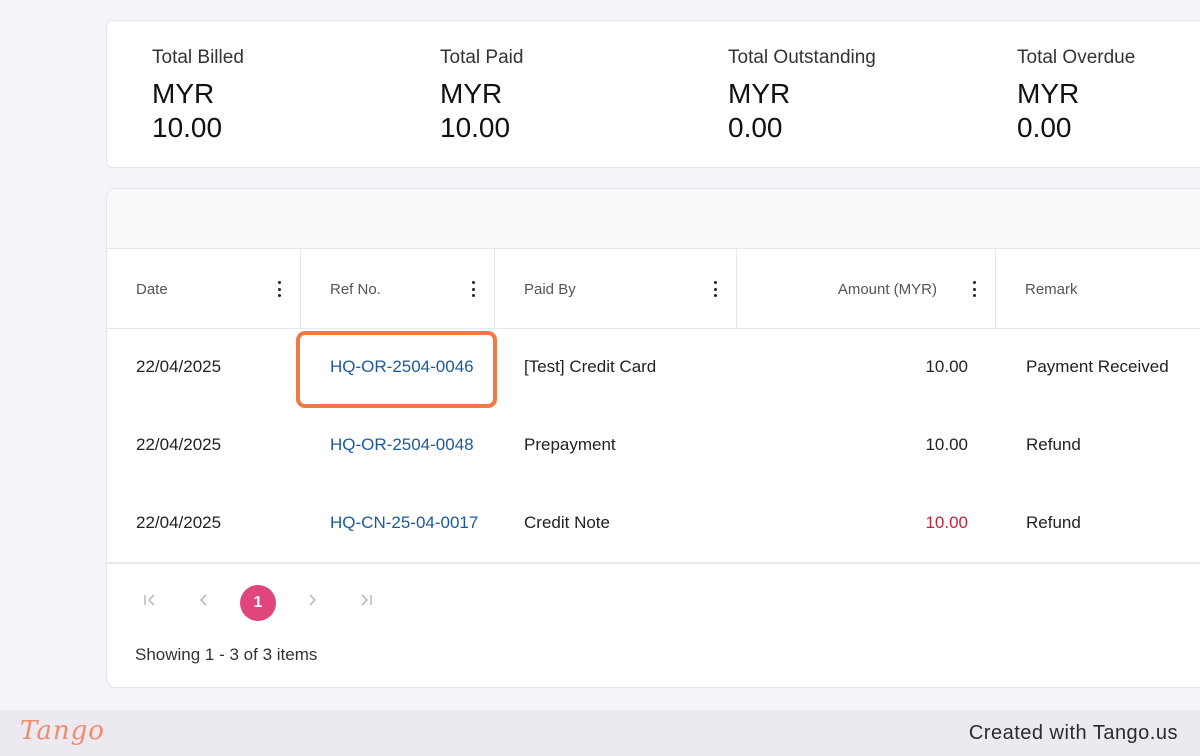  I want to click on last-page-icon, so click(366, 600).